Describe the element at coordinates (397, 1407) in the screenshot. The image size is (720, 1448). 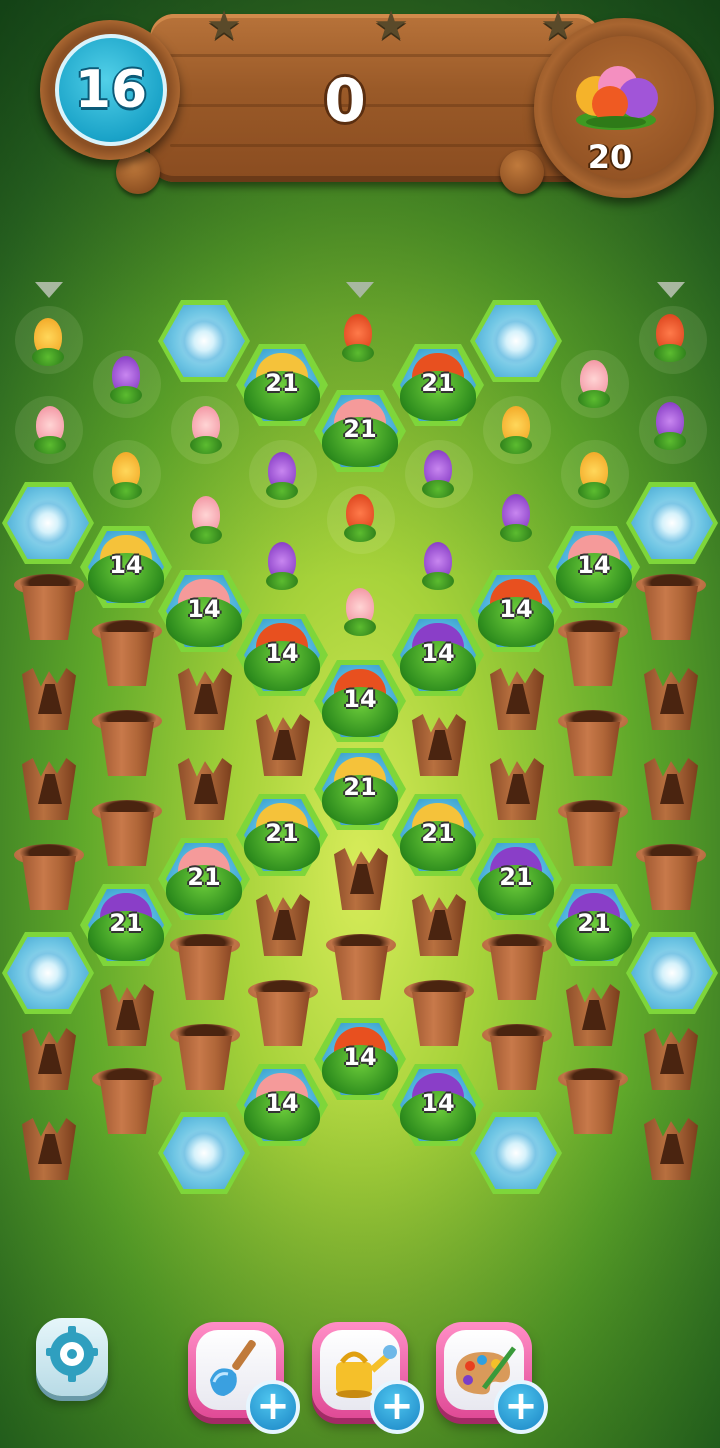
I see `add-watering-can-button: +` at that location.